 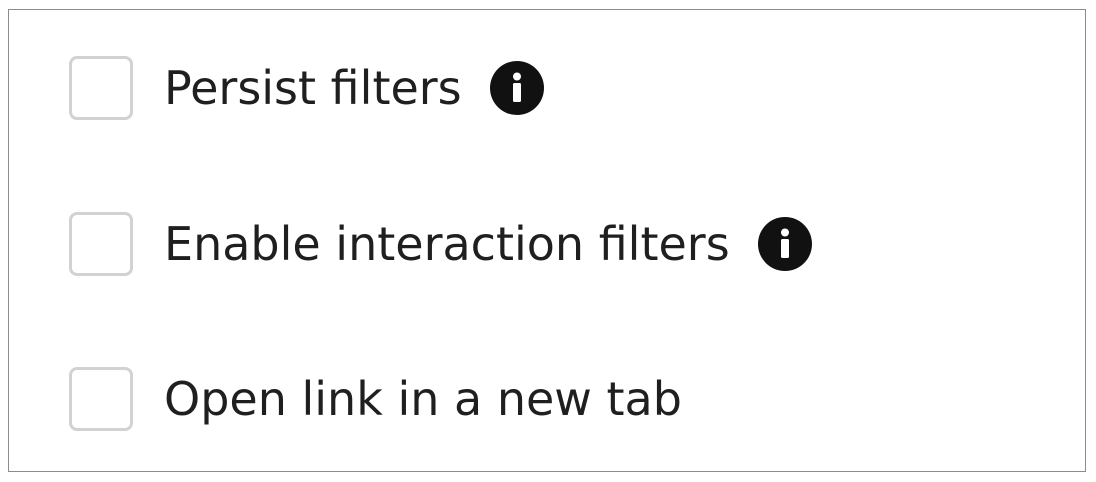 What do you see at coordinates (101, 399) in the screenshot?
I see `open-link-new-tab-checkbox` at bounding box center [101, 399].